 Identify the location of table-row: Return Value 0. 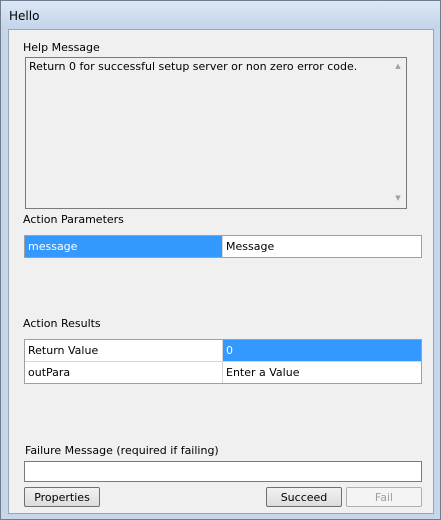
(223, 351).